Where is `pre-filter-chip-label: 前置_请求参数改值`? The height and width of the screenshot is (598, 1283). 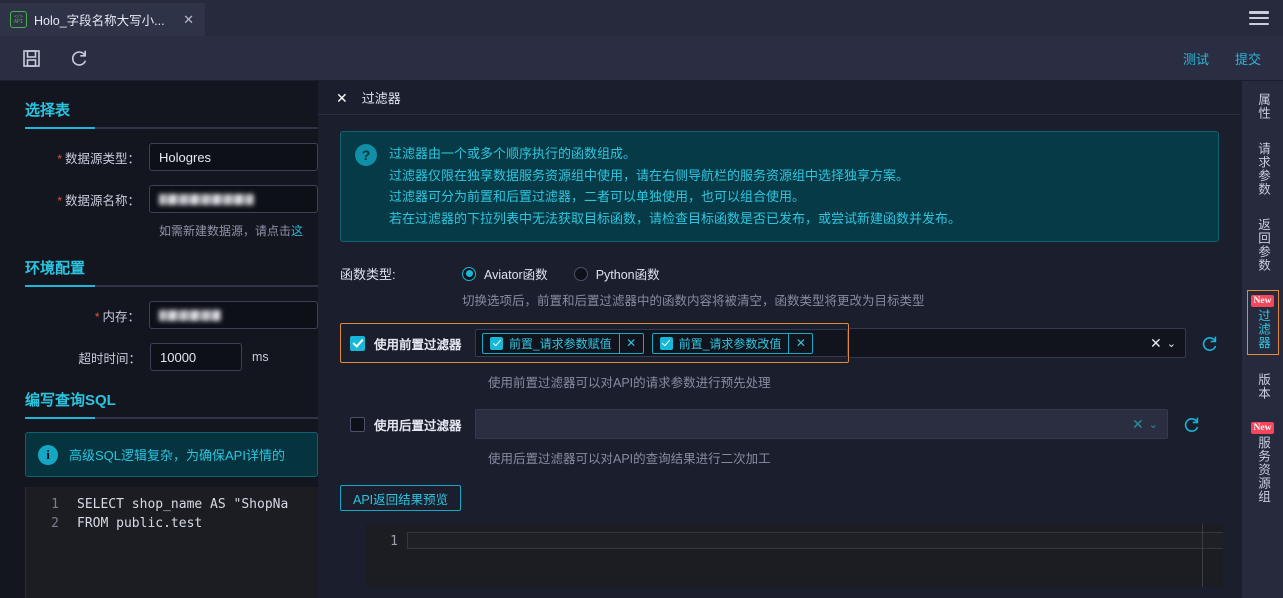
pre-filter-chip-label: 前置_请求参数改值 is located at coordinates (730, 343).